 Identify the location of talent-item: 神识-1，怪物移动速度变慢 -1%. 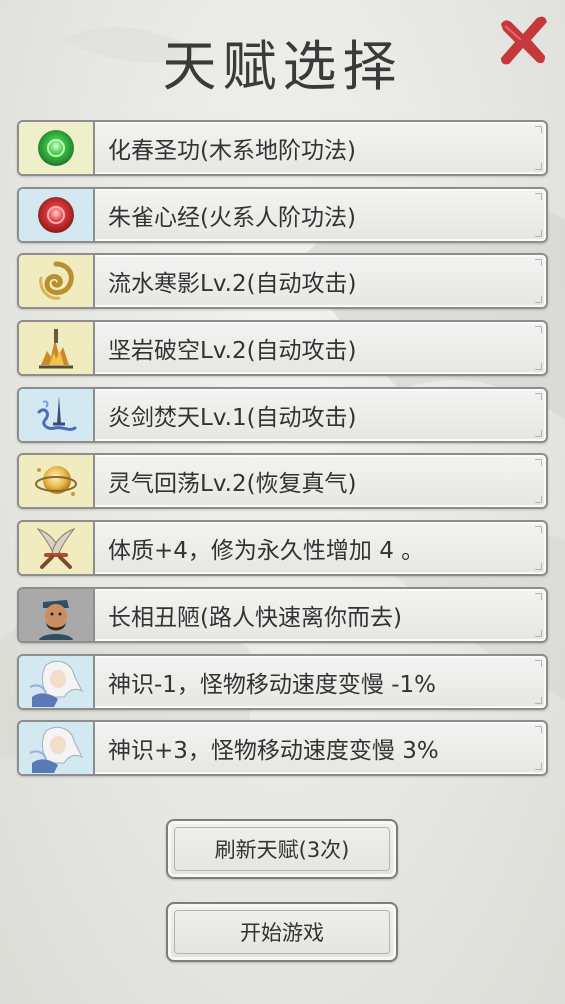
(282, 681).